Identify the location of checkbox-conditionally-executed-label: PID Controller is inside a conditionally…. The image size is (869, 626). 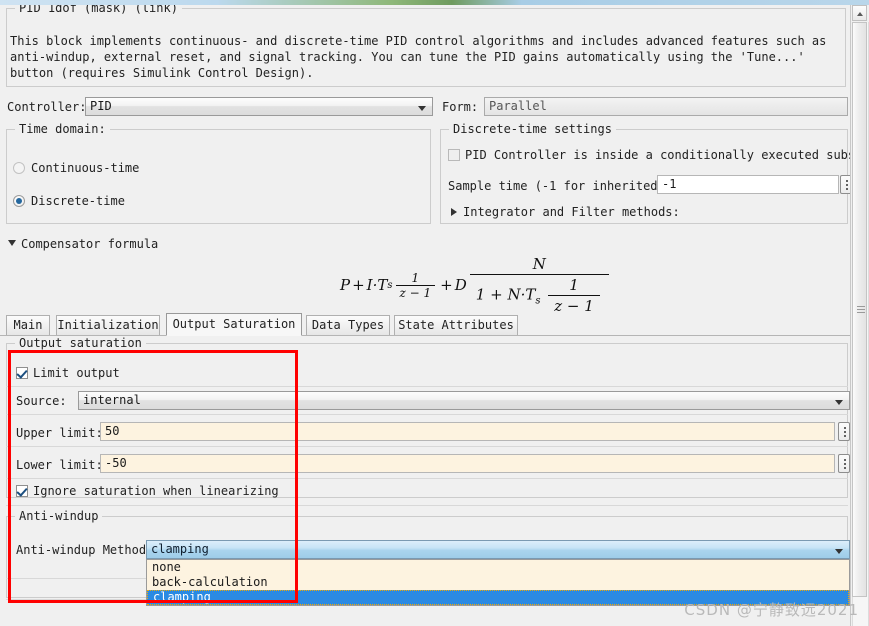
(658, 155).